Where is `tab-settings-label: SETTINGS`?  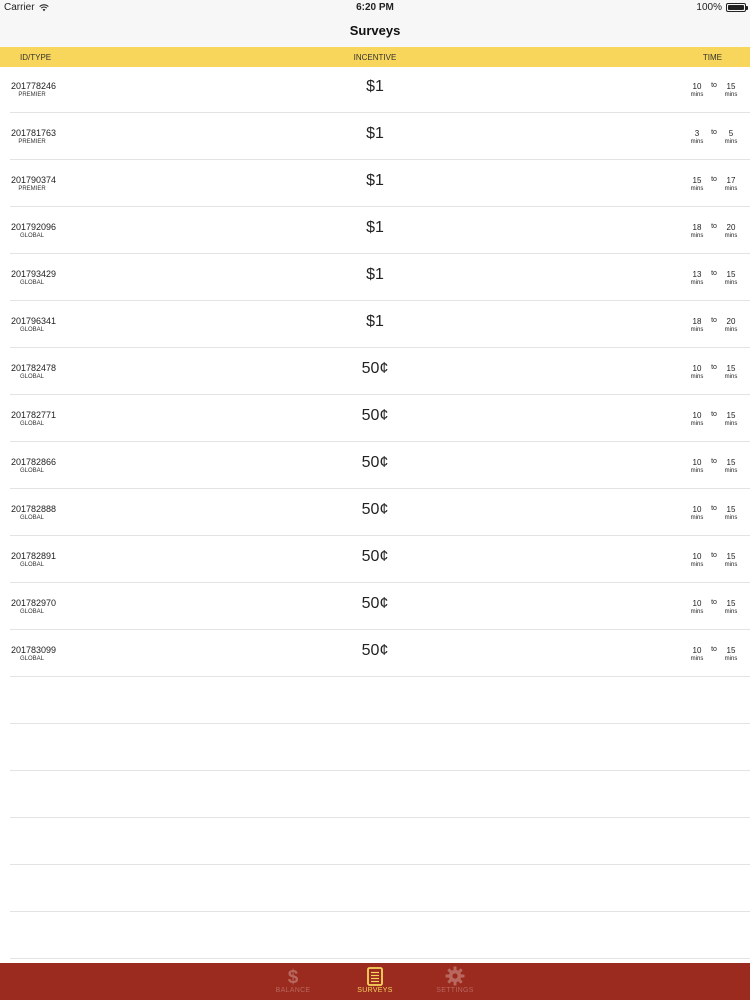
tab-settings-label: SETTINGS is located at coordinates (455, 990).